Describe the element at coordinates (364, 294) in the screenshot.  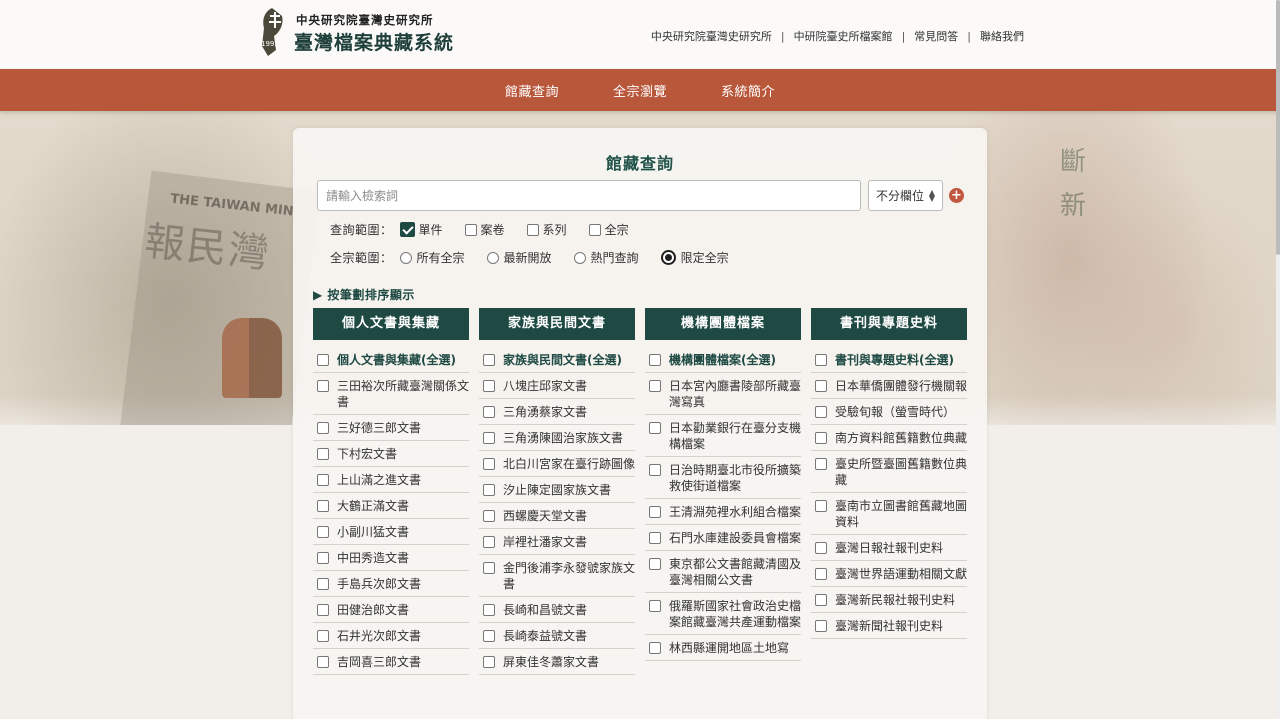
I see `sort-by-stroke-toggle: ▶ 按筆劃排序顯示` at that location.